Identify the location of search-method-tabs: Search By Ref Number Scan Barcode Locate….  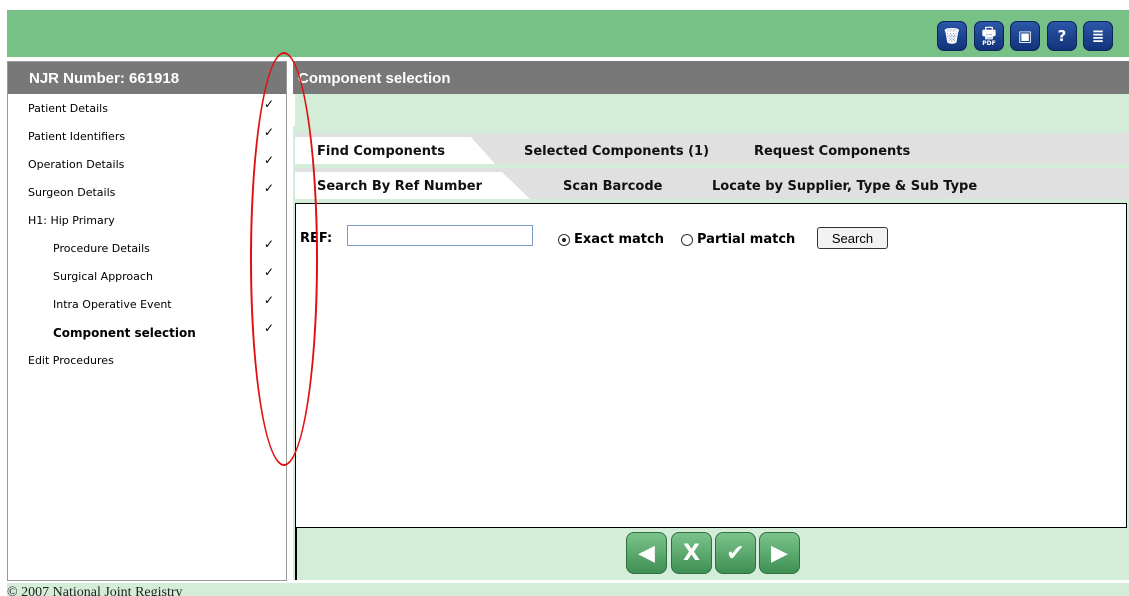
(712, 183).